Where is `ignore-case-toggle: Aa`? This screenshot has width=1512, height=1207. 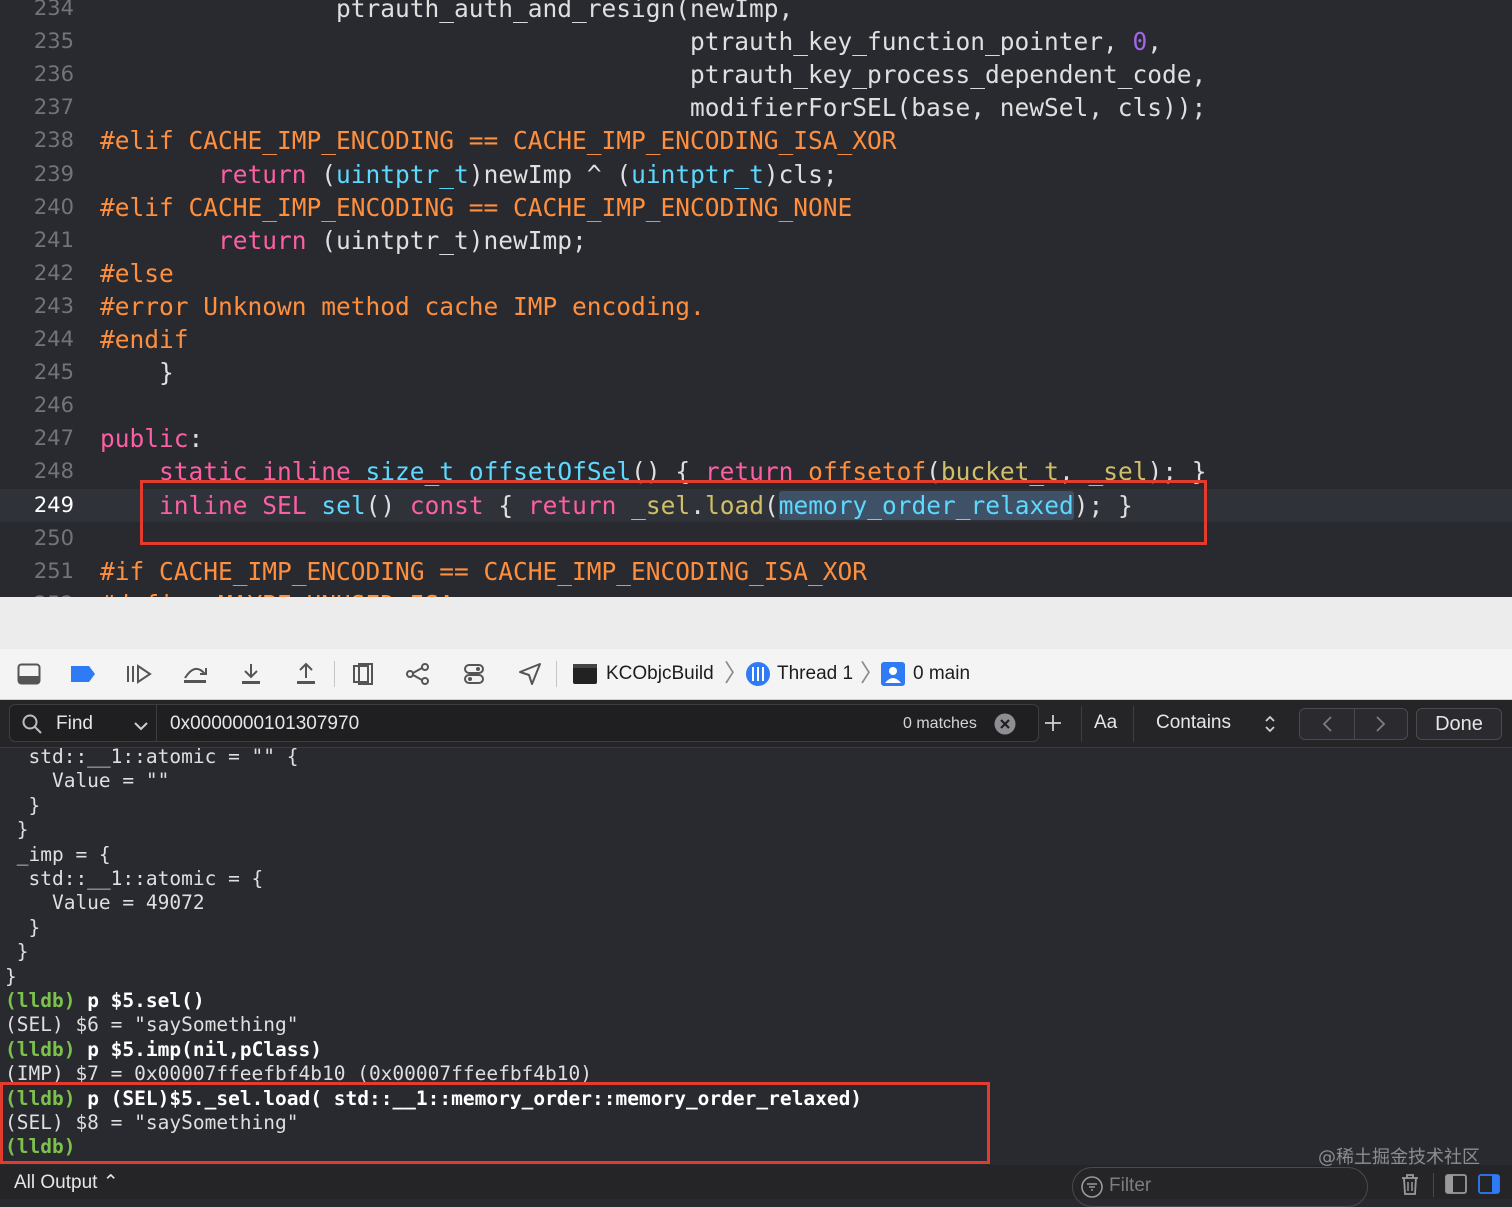
ignore-case-toggle: Aa is located at coordinates (1105, 723).